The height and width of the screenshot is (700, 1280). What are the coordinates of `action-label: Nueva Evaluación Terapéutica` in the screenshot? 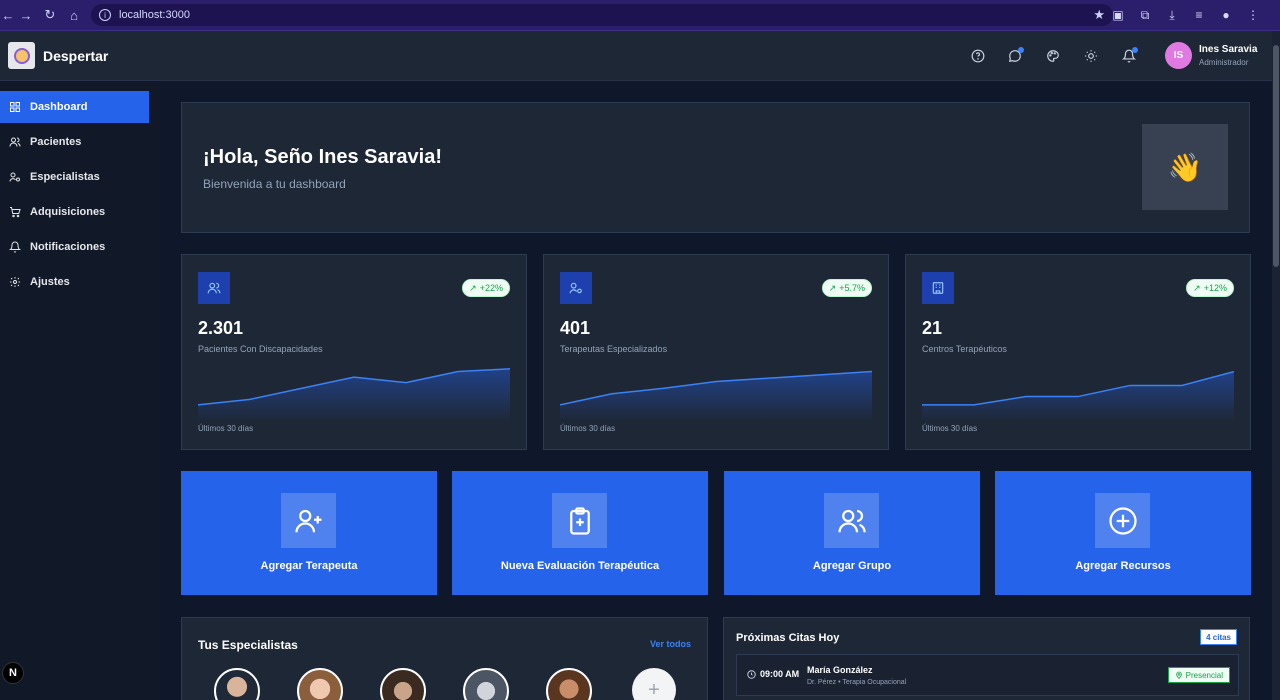 It's located at (580, 566).